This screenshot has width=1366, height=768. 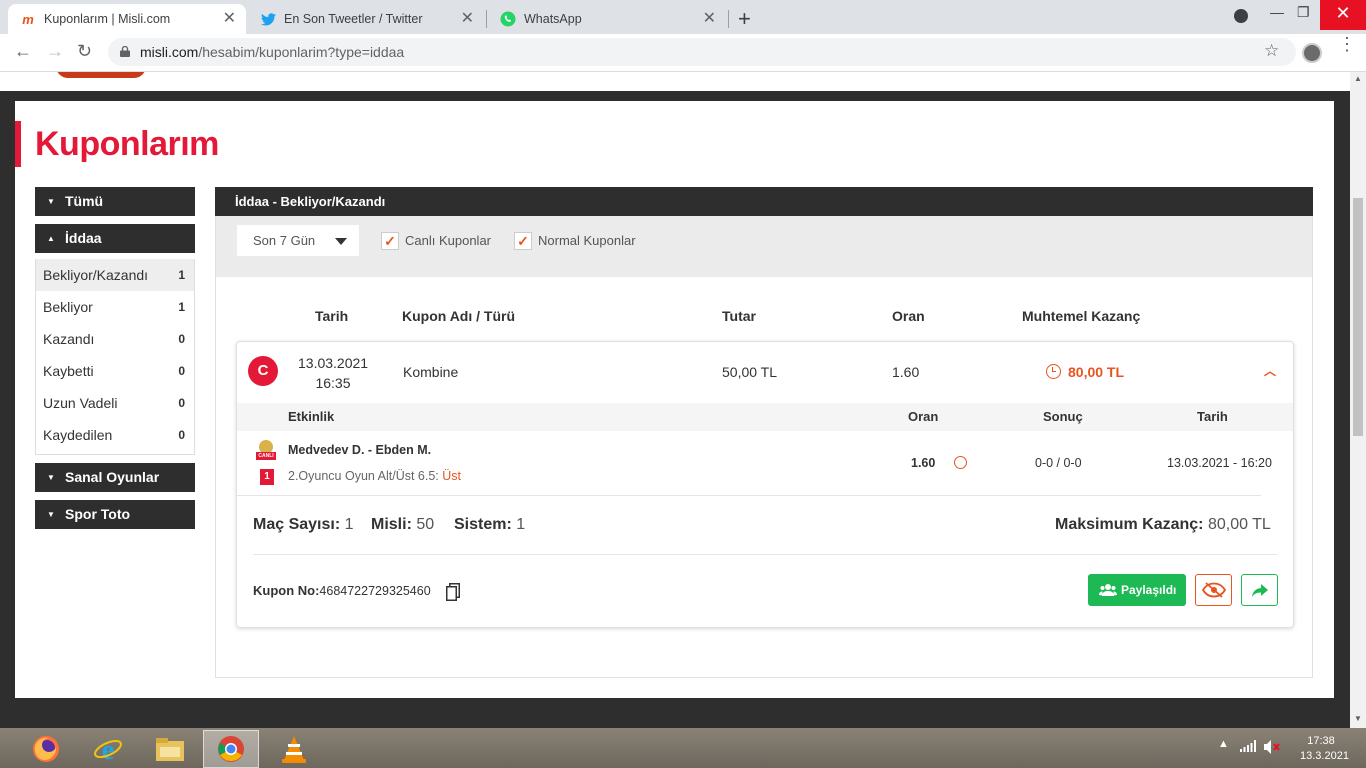 I want to click on system-clock: 17:38 13.3.2021, so click(x=1324, y=749).